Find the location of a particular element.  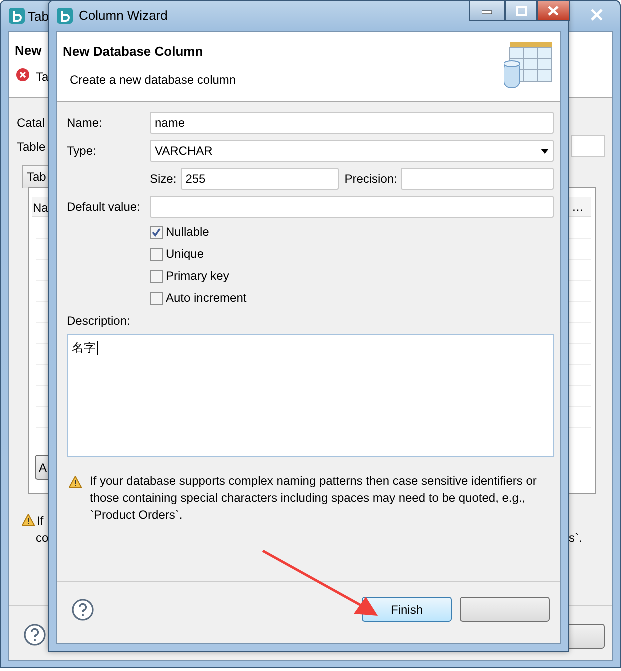

type-dropdown: VARCHAR is located at coordinates (352, 151).